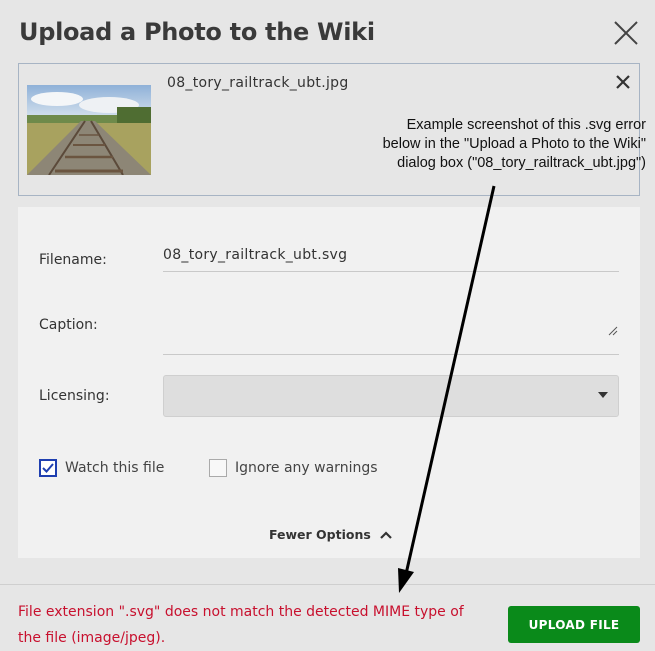 The image size is (655, 651). I want to click on caption-label: Caption:, so click(68, 325).